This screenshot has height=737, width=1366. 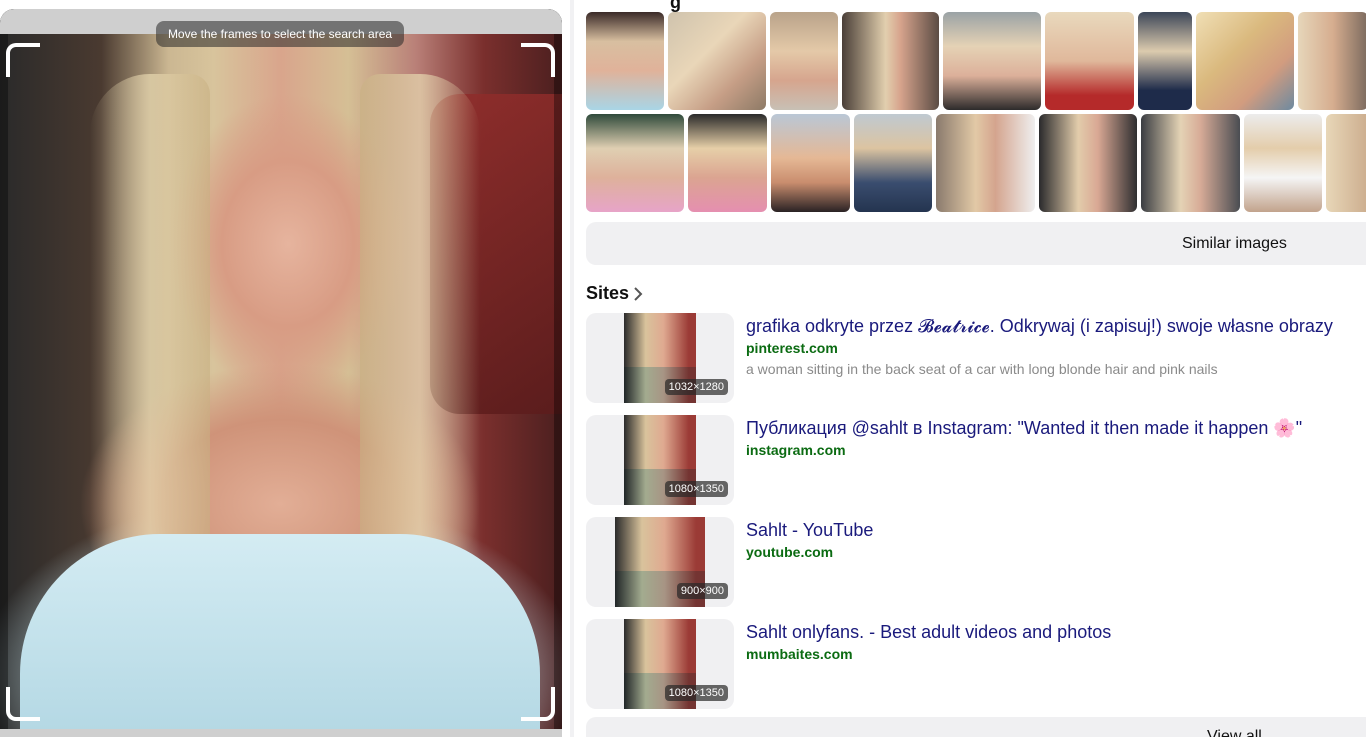 I want to click on site-thumbnail: 1032×1280, so click(x=660, y=358).